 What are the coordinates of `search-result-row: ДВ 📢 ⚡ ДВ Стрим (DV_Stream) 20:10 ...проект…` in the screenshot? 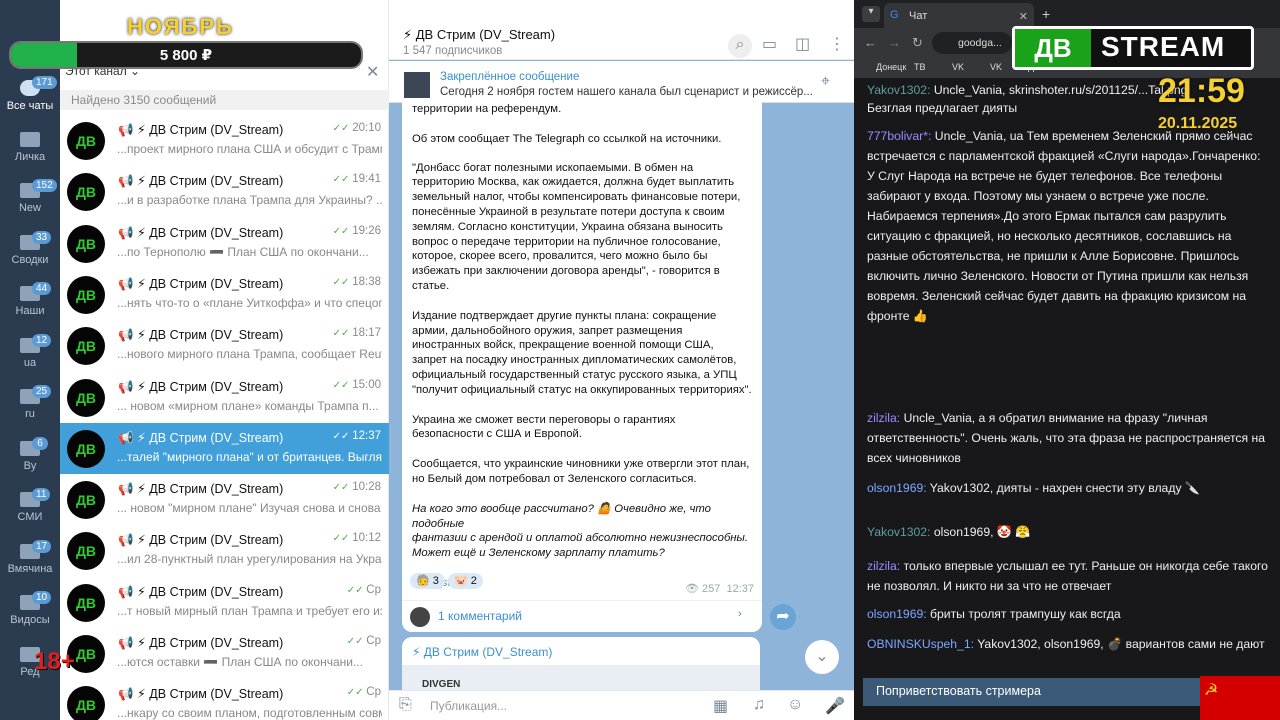 It's located at (224, 140).